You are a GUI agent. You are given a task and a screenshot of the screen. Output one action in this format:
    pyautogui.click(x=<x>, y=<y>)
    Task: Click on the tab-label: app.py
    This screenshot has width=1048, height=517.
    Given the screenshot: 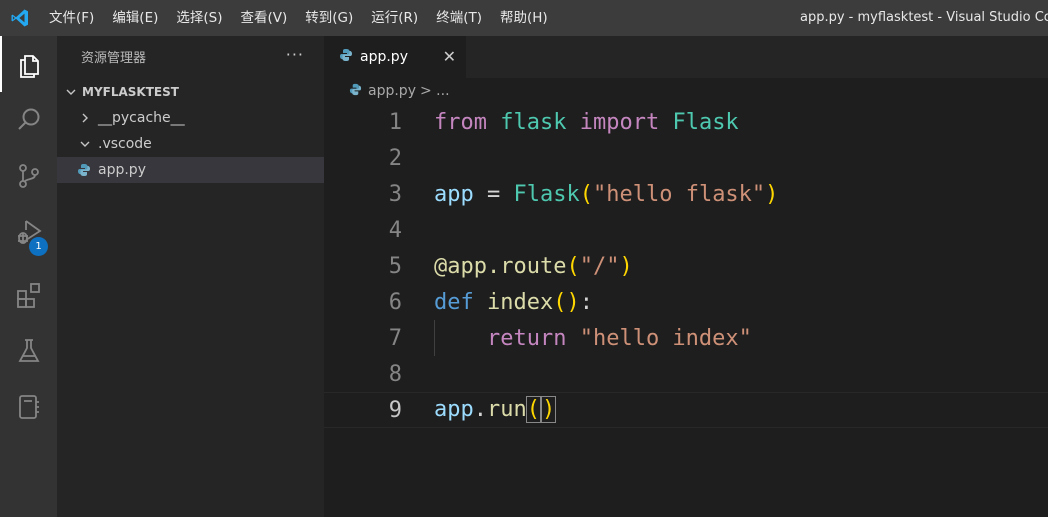 What is the action you would take?
    pyautogui.click(x=384, y=57)
    